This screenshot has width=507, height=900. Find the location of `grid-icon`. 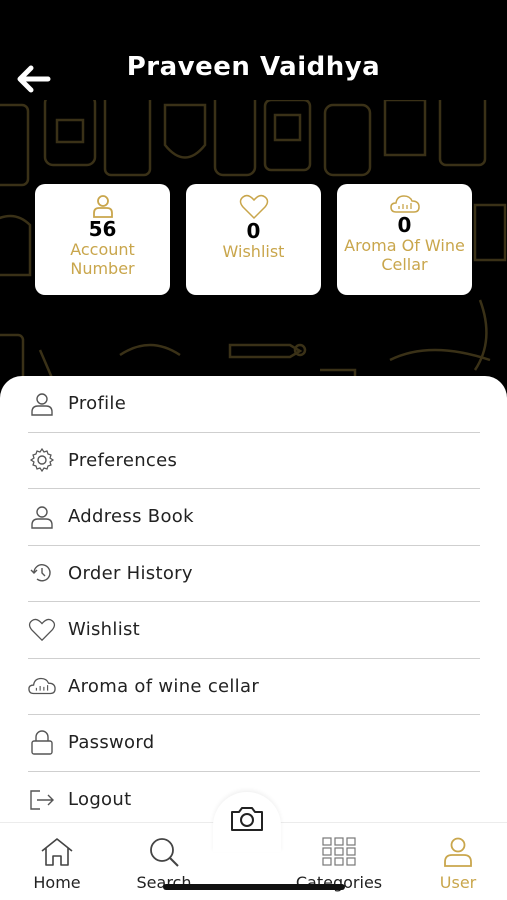

grid-icon is located at coordinates (339, 851).